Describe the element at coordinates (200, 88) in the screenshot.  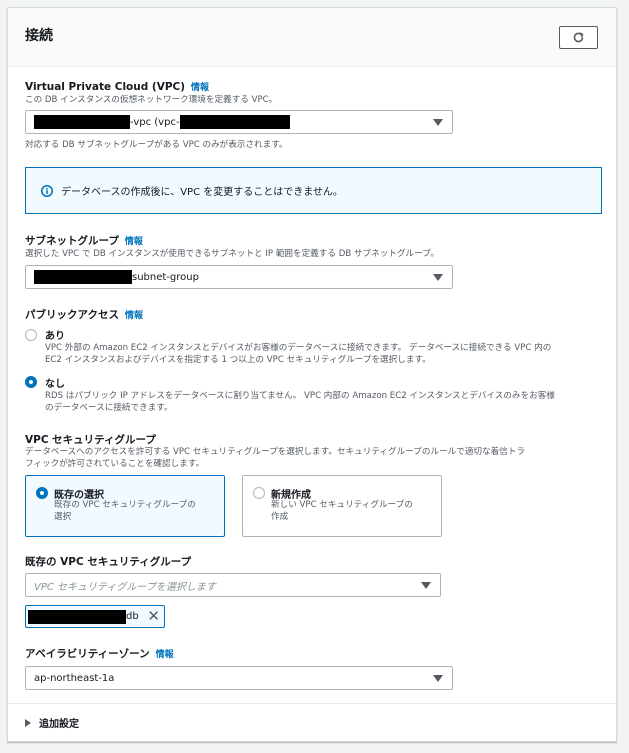
I see `vpc-info-link: 情報` at that location.